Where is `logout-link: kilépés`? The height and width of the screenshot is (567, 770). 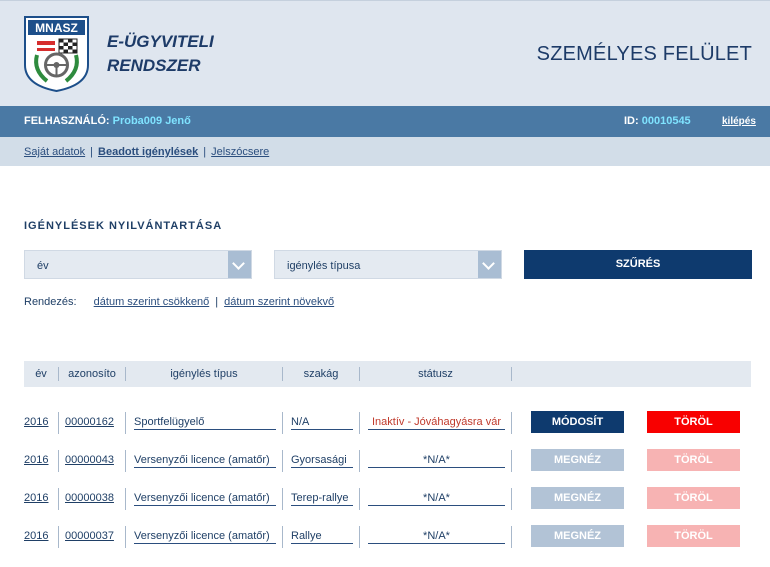
logout-link: kilépés is located at coordinates (739, 121).